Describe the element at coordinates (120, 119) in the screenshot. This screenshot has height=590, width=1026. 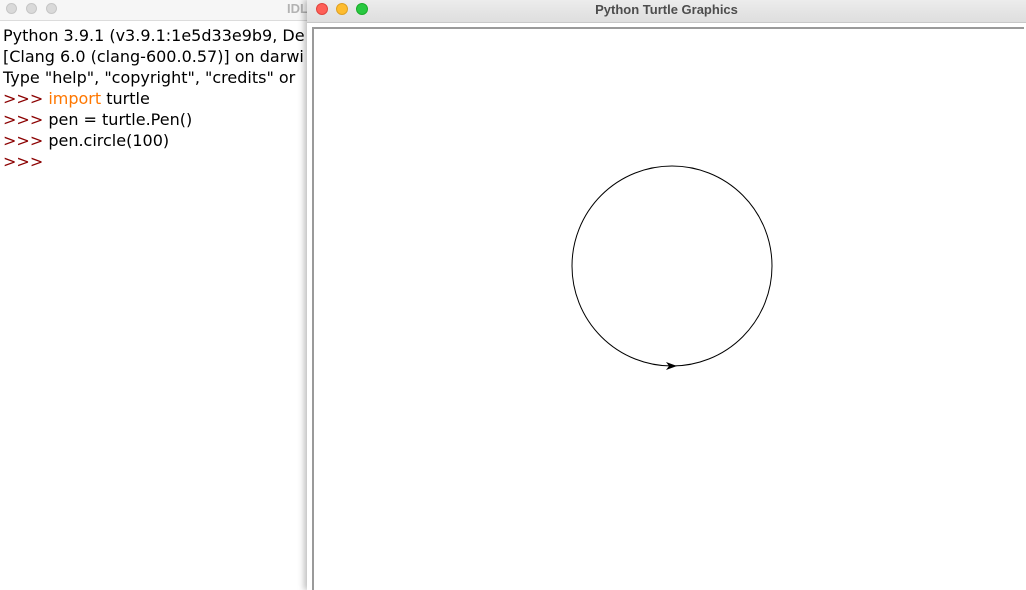
I see `command-text: pen = turtle.Pen()` at that location.